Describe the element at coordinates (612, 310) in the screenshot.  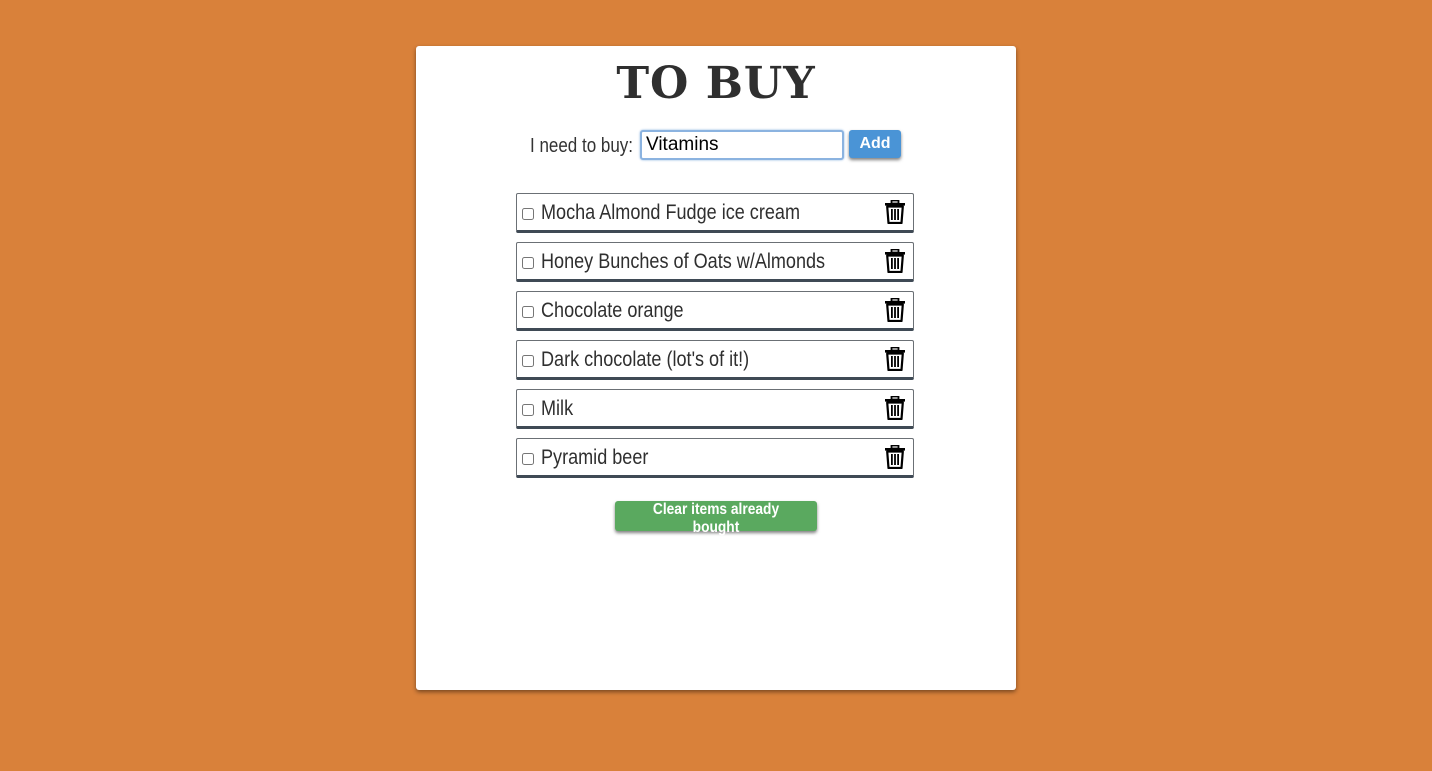
I see `item-label: Chocolate orange` at that location.